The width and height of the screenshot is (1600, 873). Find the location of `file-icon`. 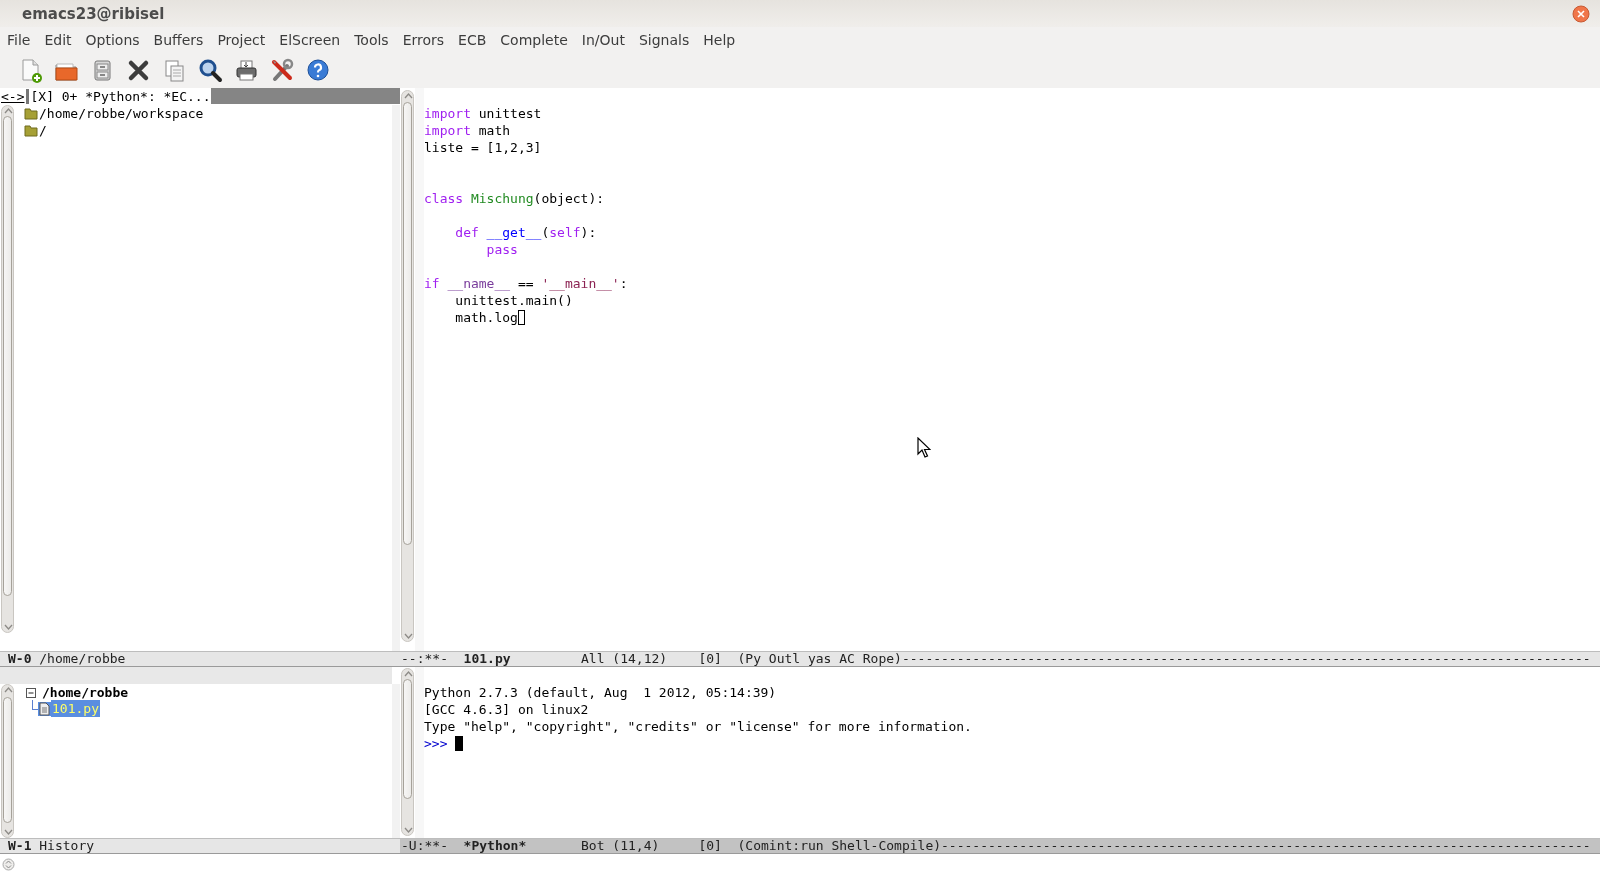

file-icon is located at coordinates (44, 708).